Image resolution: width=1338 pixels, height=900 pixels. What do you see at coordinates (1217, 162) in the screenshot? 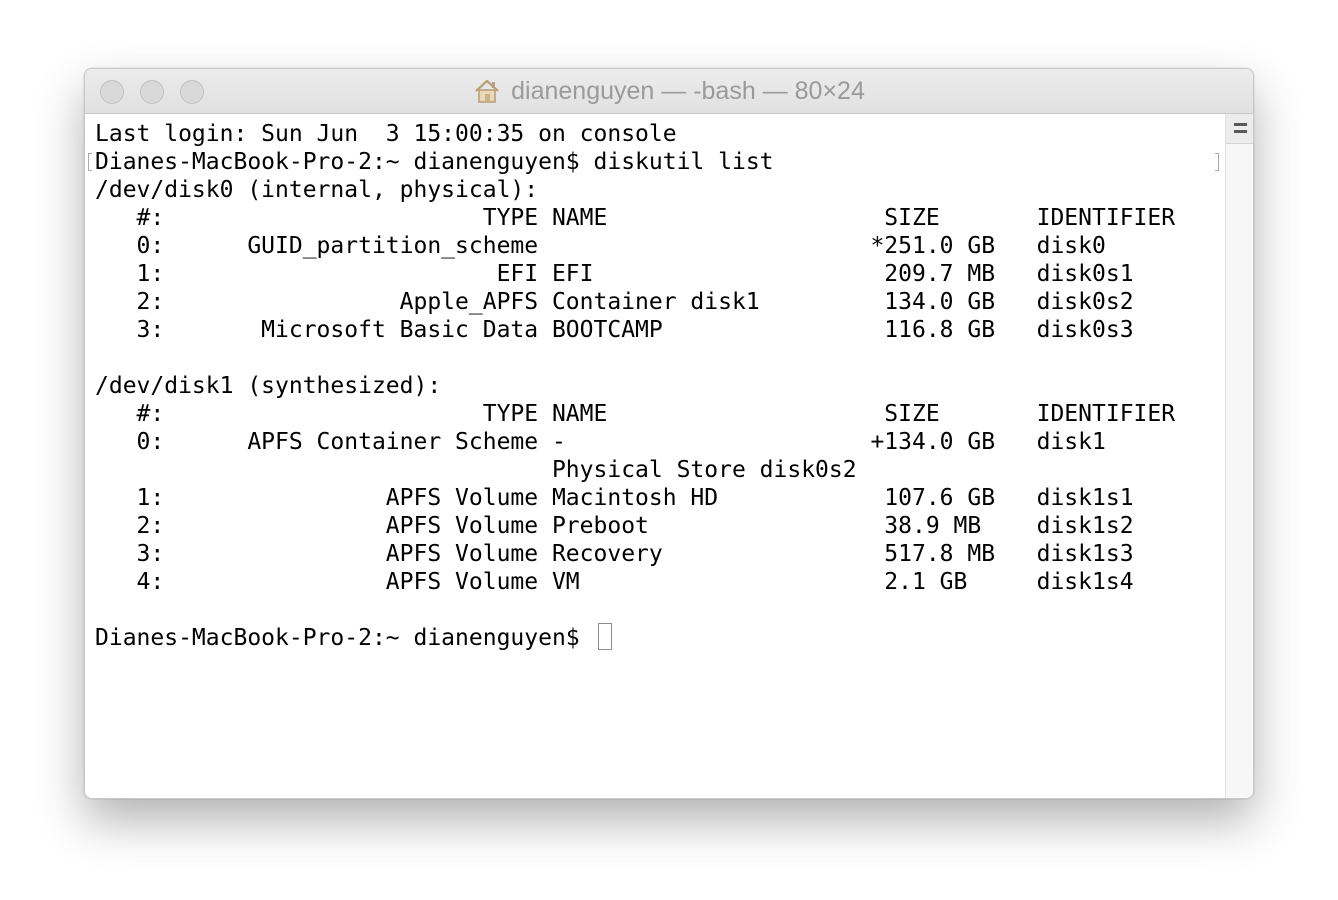
I see `command-mark-right` at bounding box center [1217, 162].